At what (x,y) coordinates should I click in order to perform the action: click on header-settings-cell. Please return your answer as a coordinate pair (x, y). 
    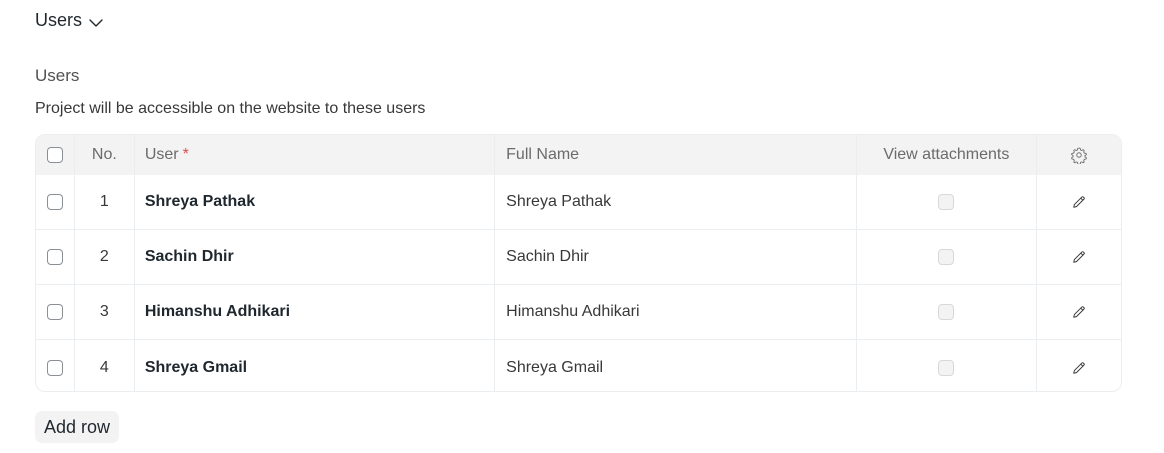
    Looking at the image, I should click on (1079, 155).